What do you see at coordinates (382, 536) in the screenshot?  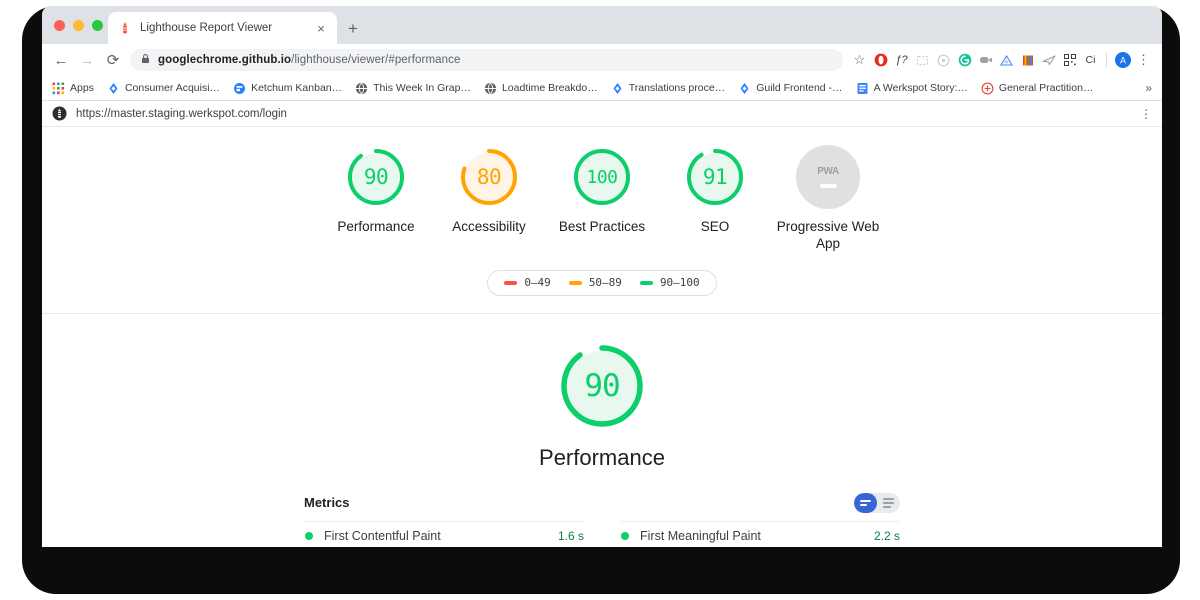 I see `metric-name: First Contentful Paint` at bounding box center [382, 536].